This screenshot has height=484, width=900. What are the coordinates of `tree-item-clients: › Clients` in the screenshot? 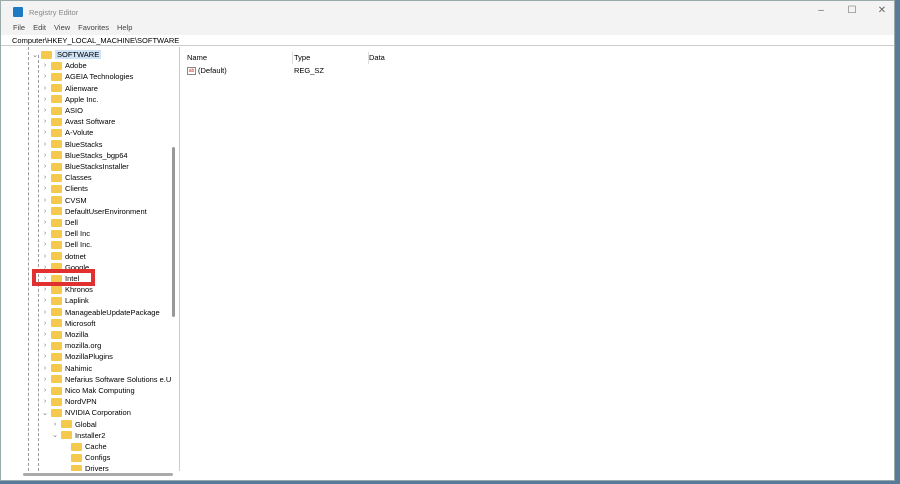 It's located at (64, 188).